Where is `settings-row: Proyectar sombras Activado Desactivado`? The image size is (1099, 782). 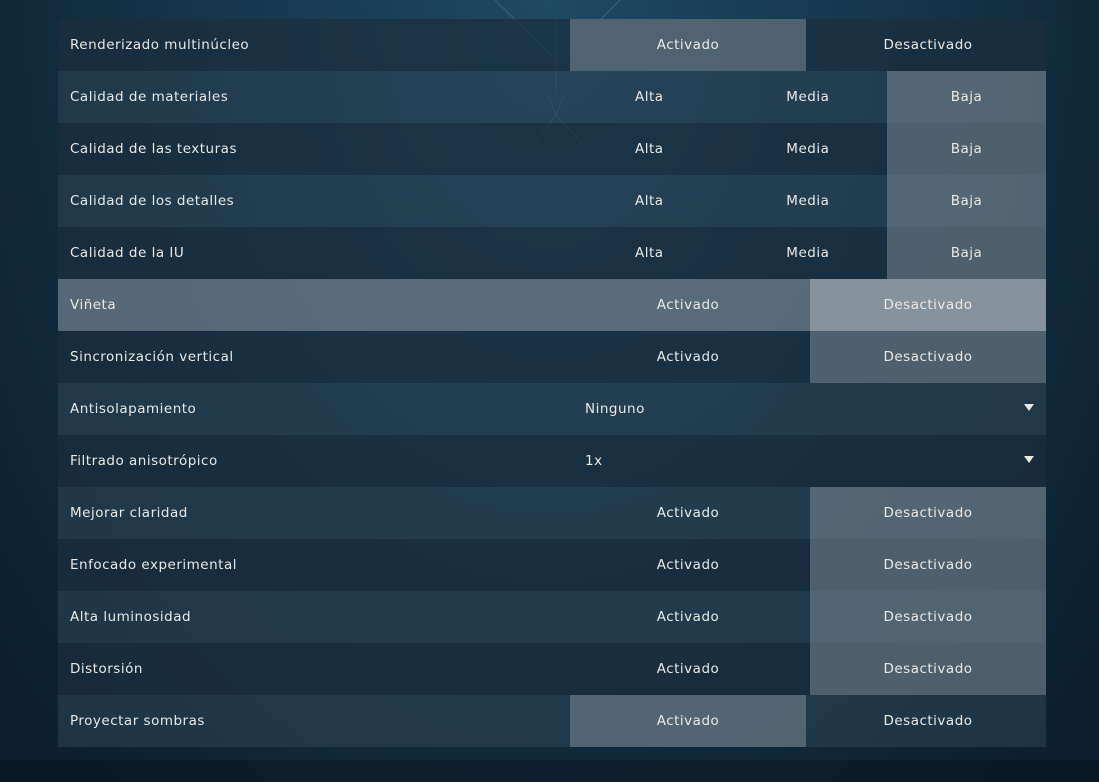
settings-row: Proyectar sombras Activado Desactivado is located at coordinates (552, 721).